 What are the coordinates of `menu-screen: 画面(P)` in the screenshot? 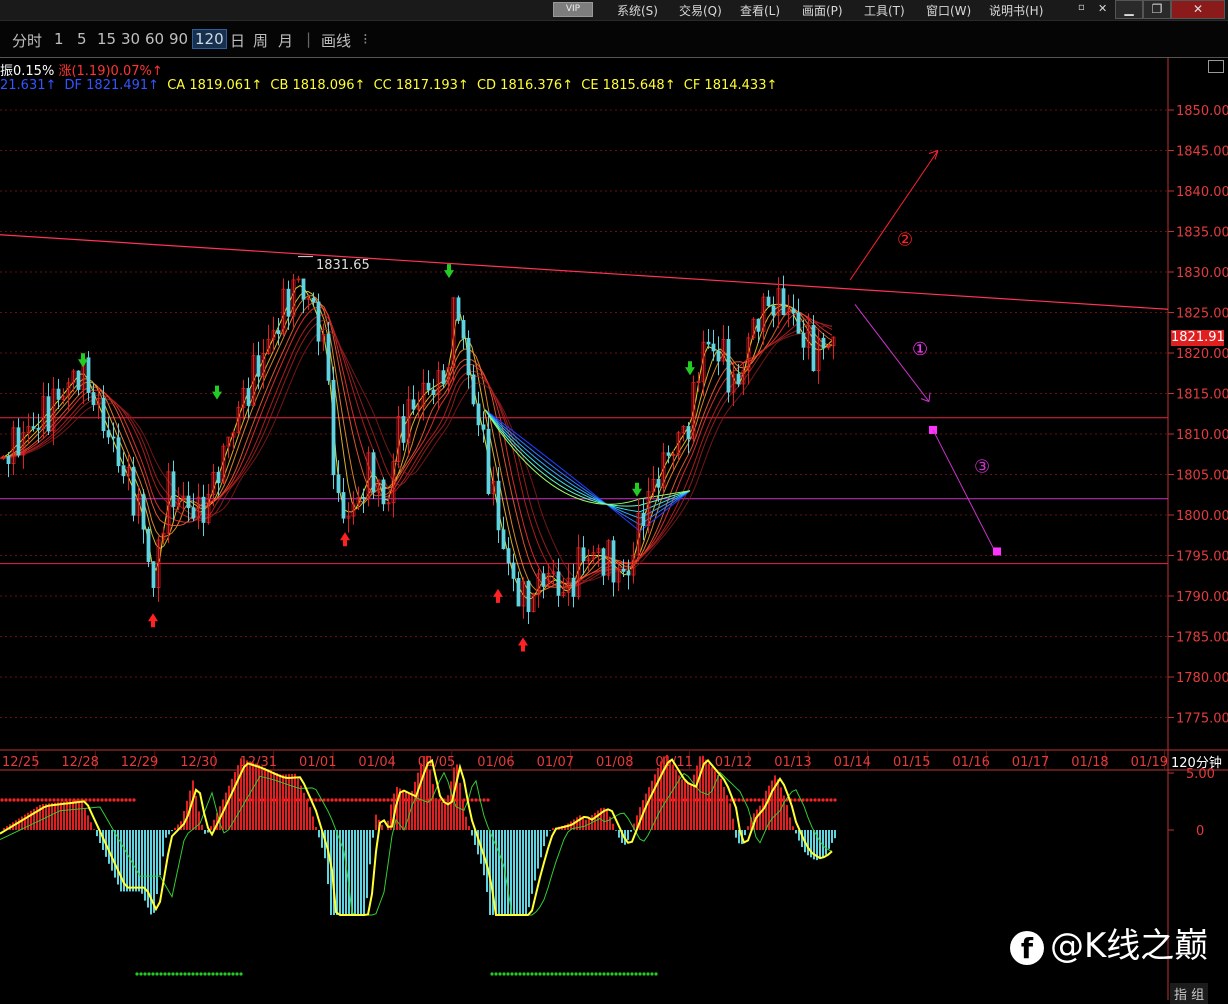 It's located at (822, 10).